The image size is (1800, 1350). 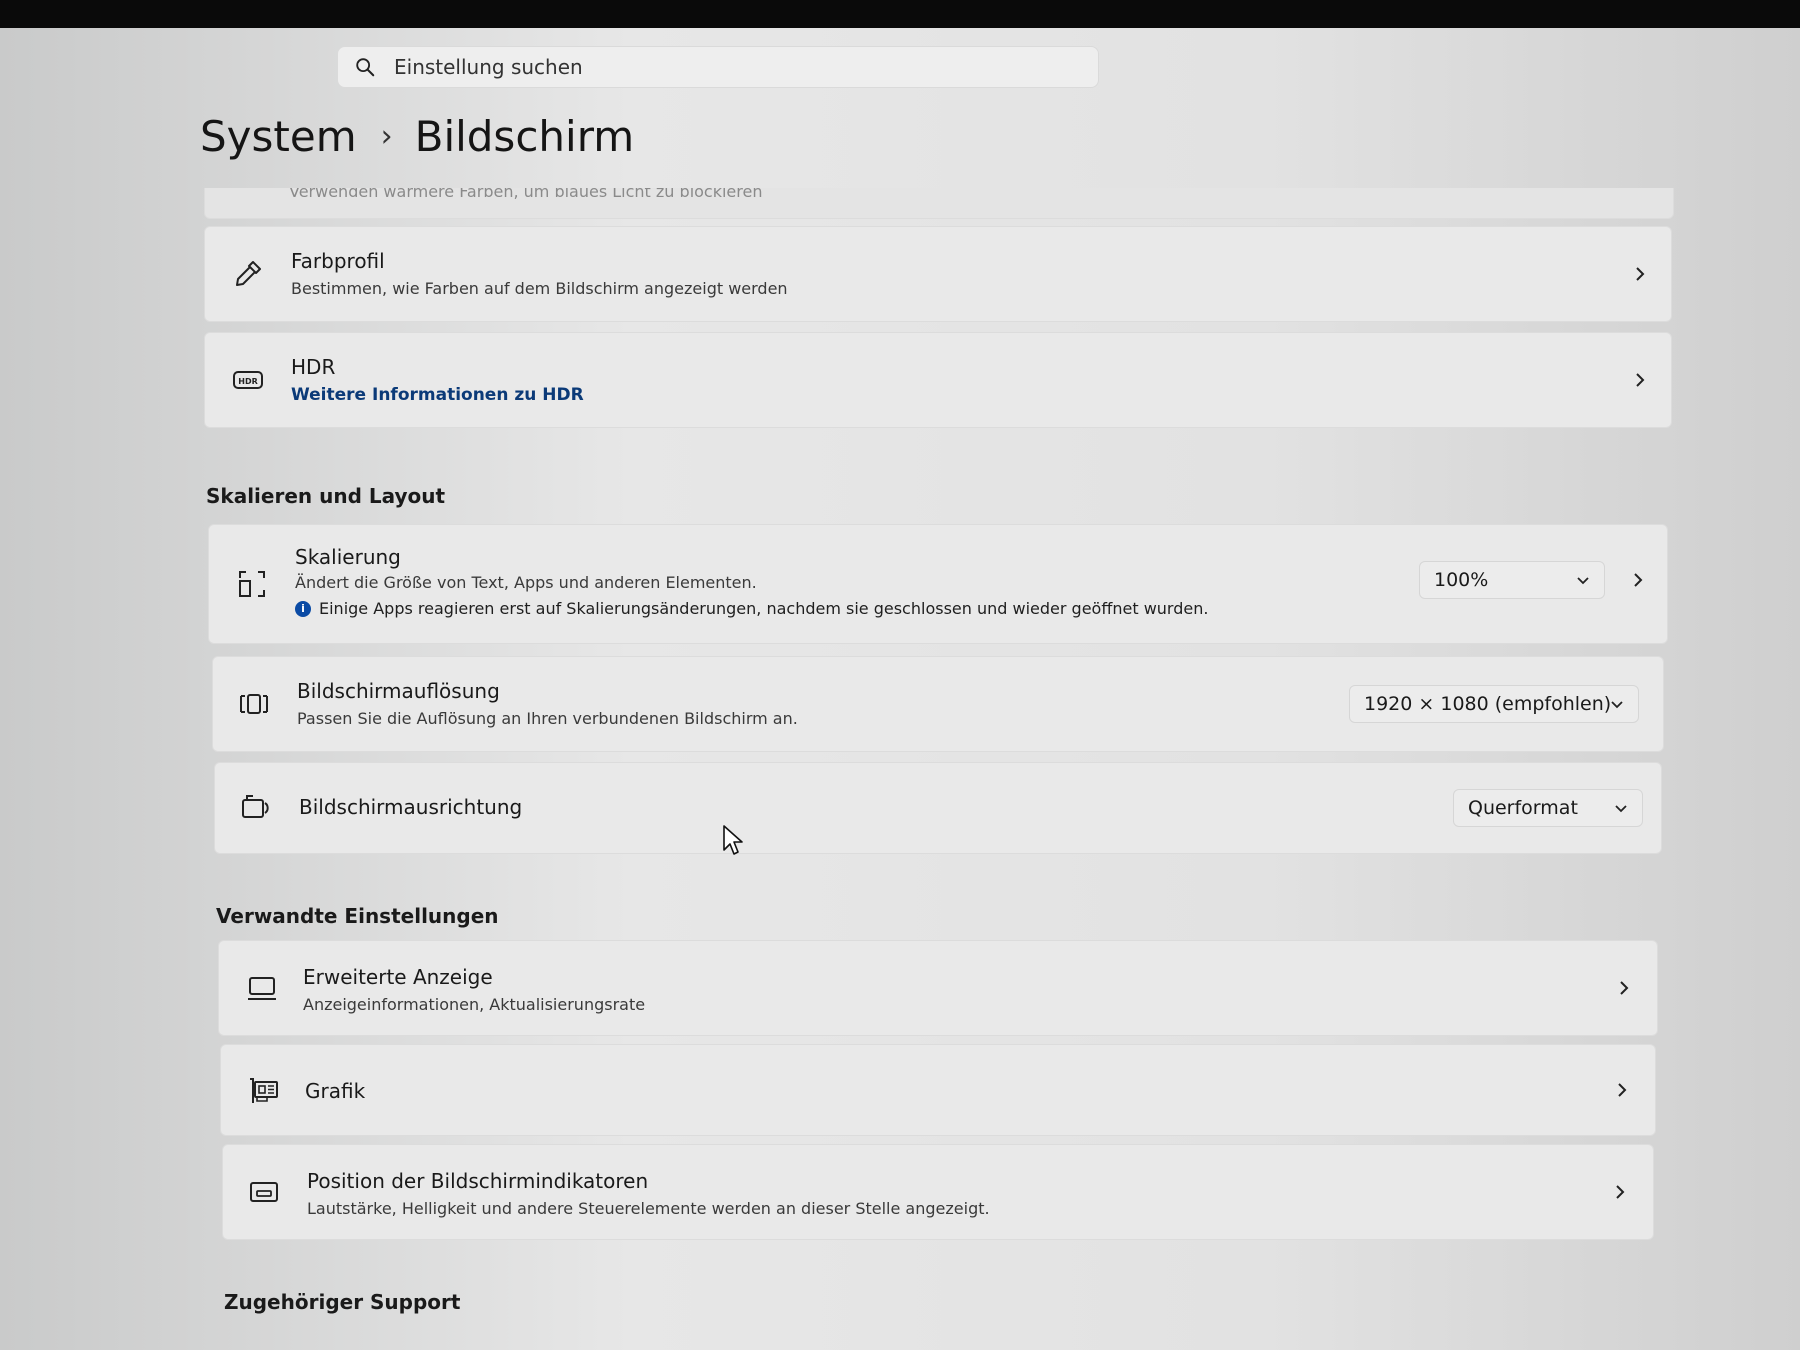 I want to click on resolution-title: Bildschirmauflösung, so click(x=398, y=691).